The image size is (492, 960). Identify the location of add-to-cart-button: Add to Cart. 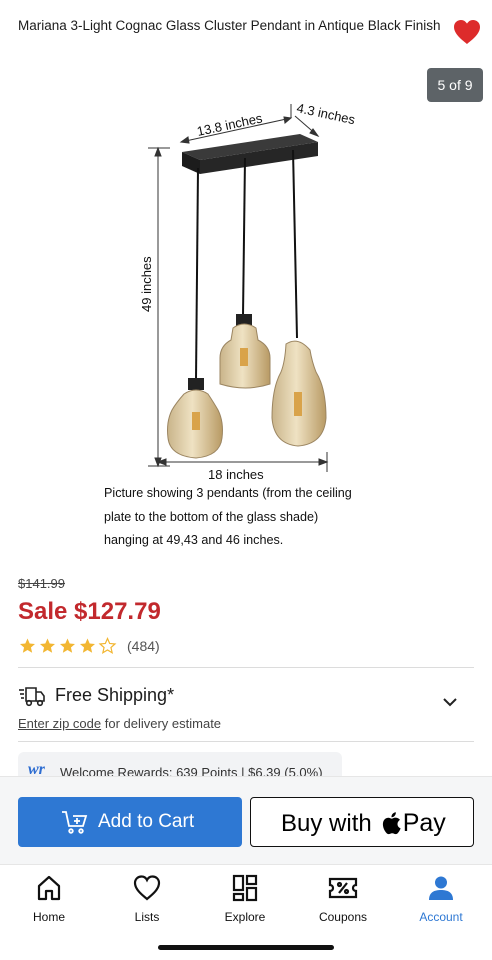
(130, 822).